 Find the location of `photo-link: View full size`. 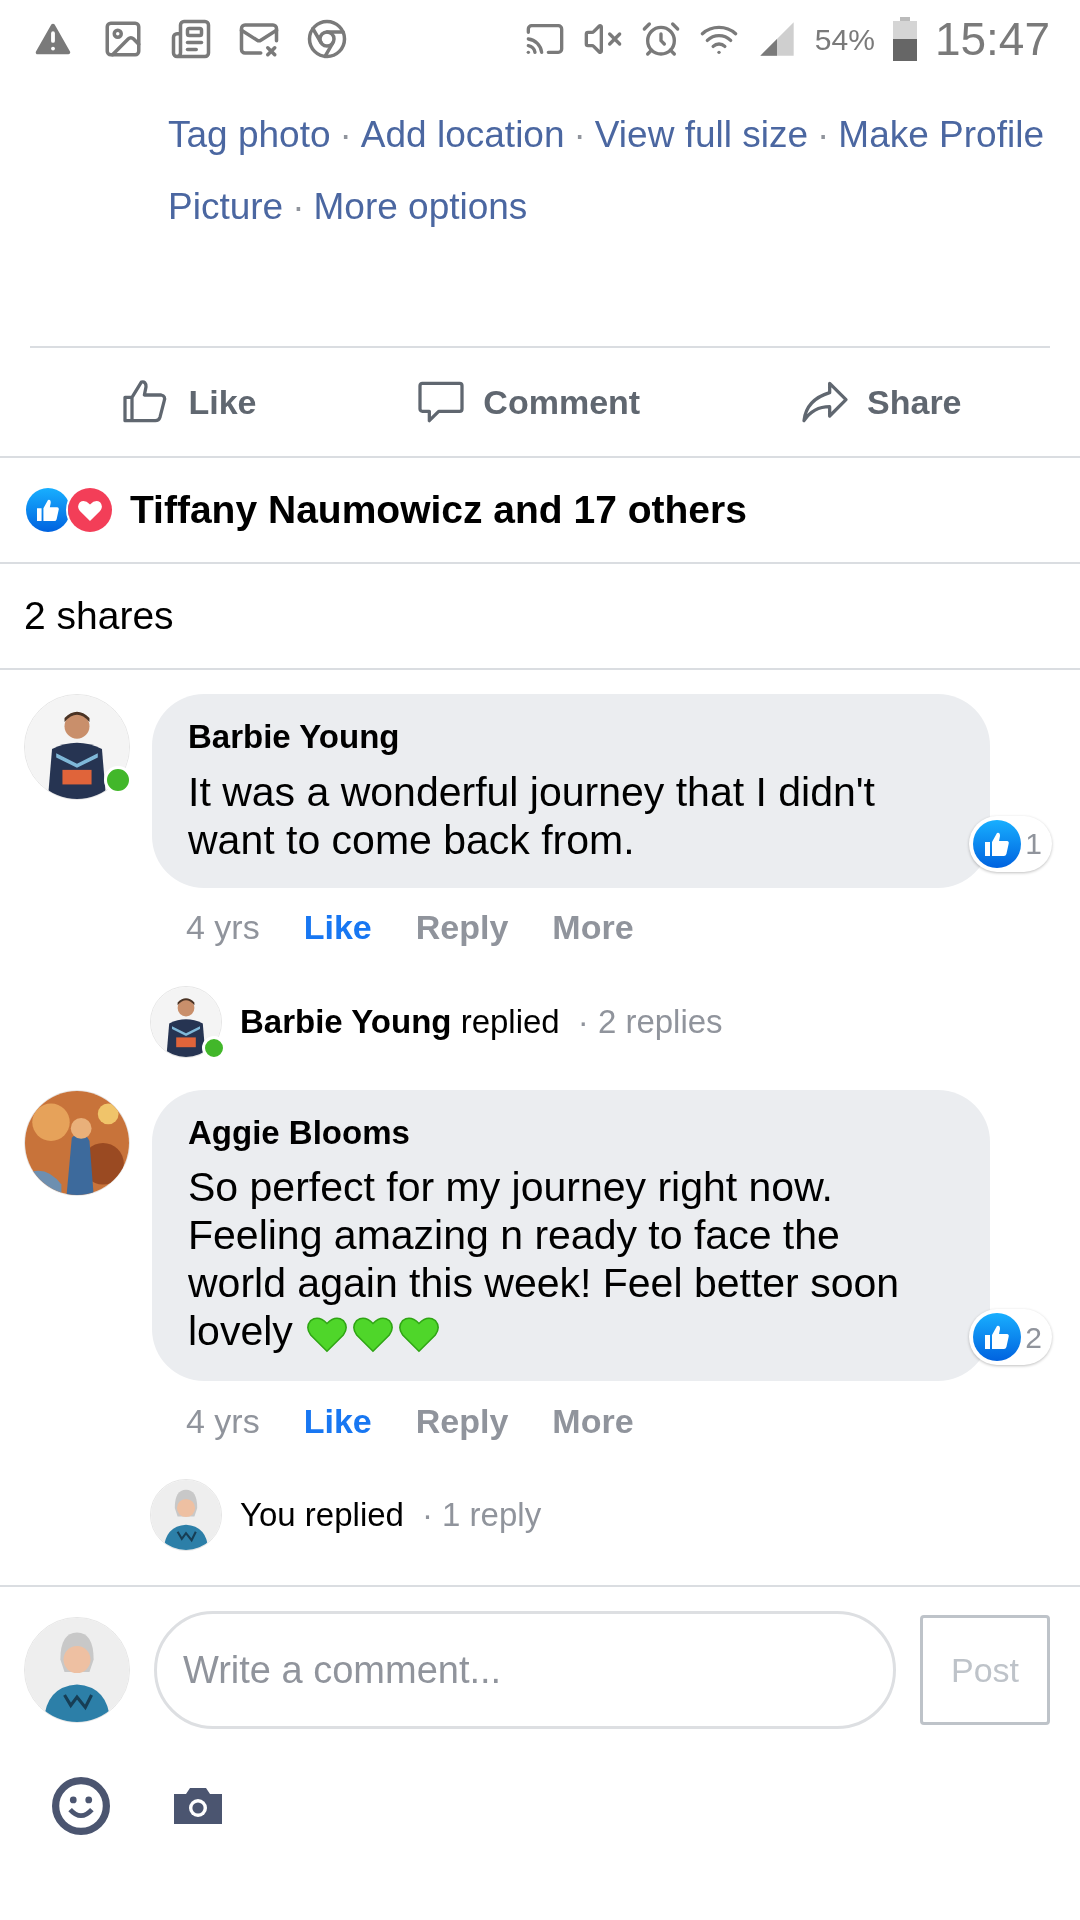

photo-link: View full size is located at coordinates (701, 135).